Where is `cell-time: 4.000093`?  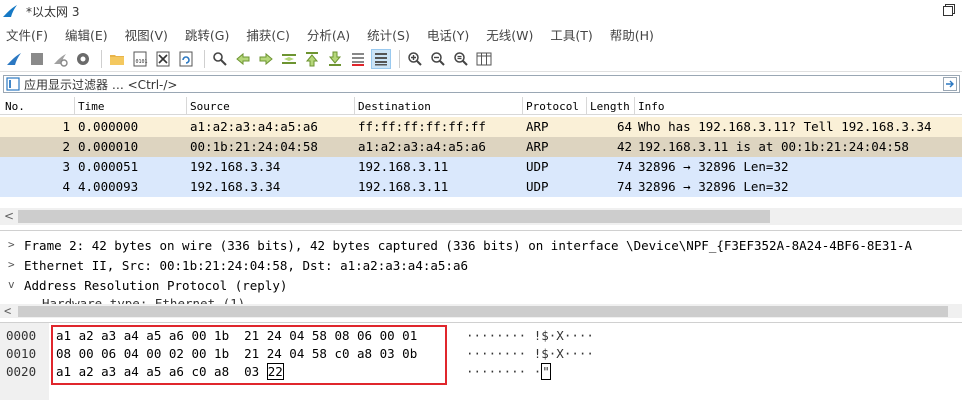 cell-time: 4.000093 is located at coordinates (108, 186).